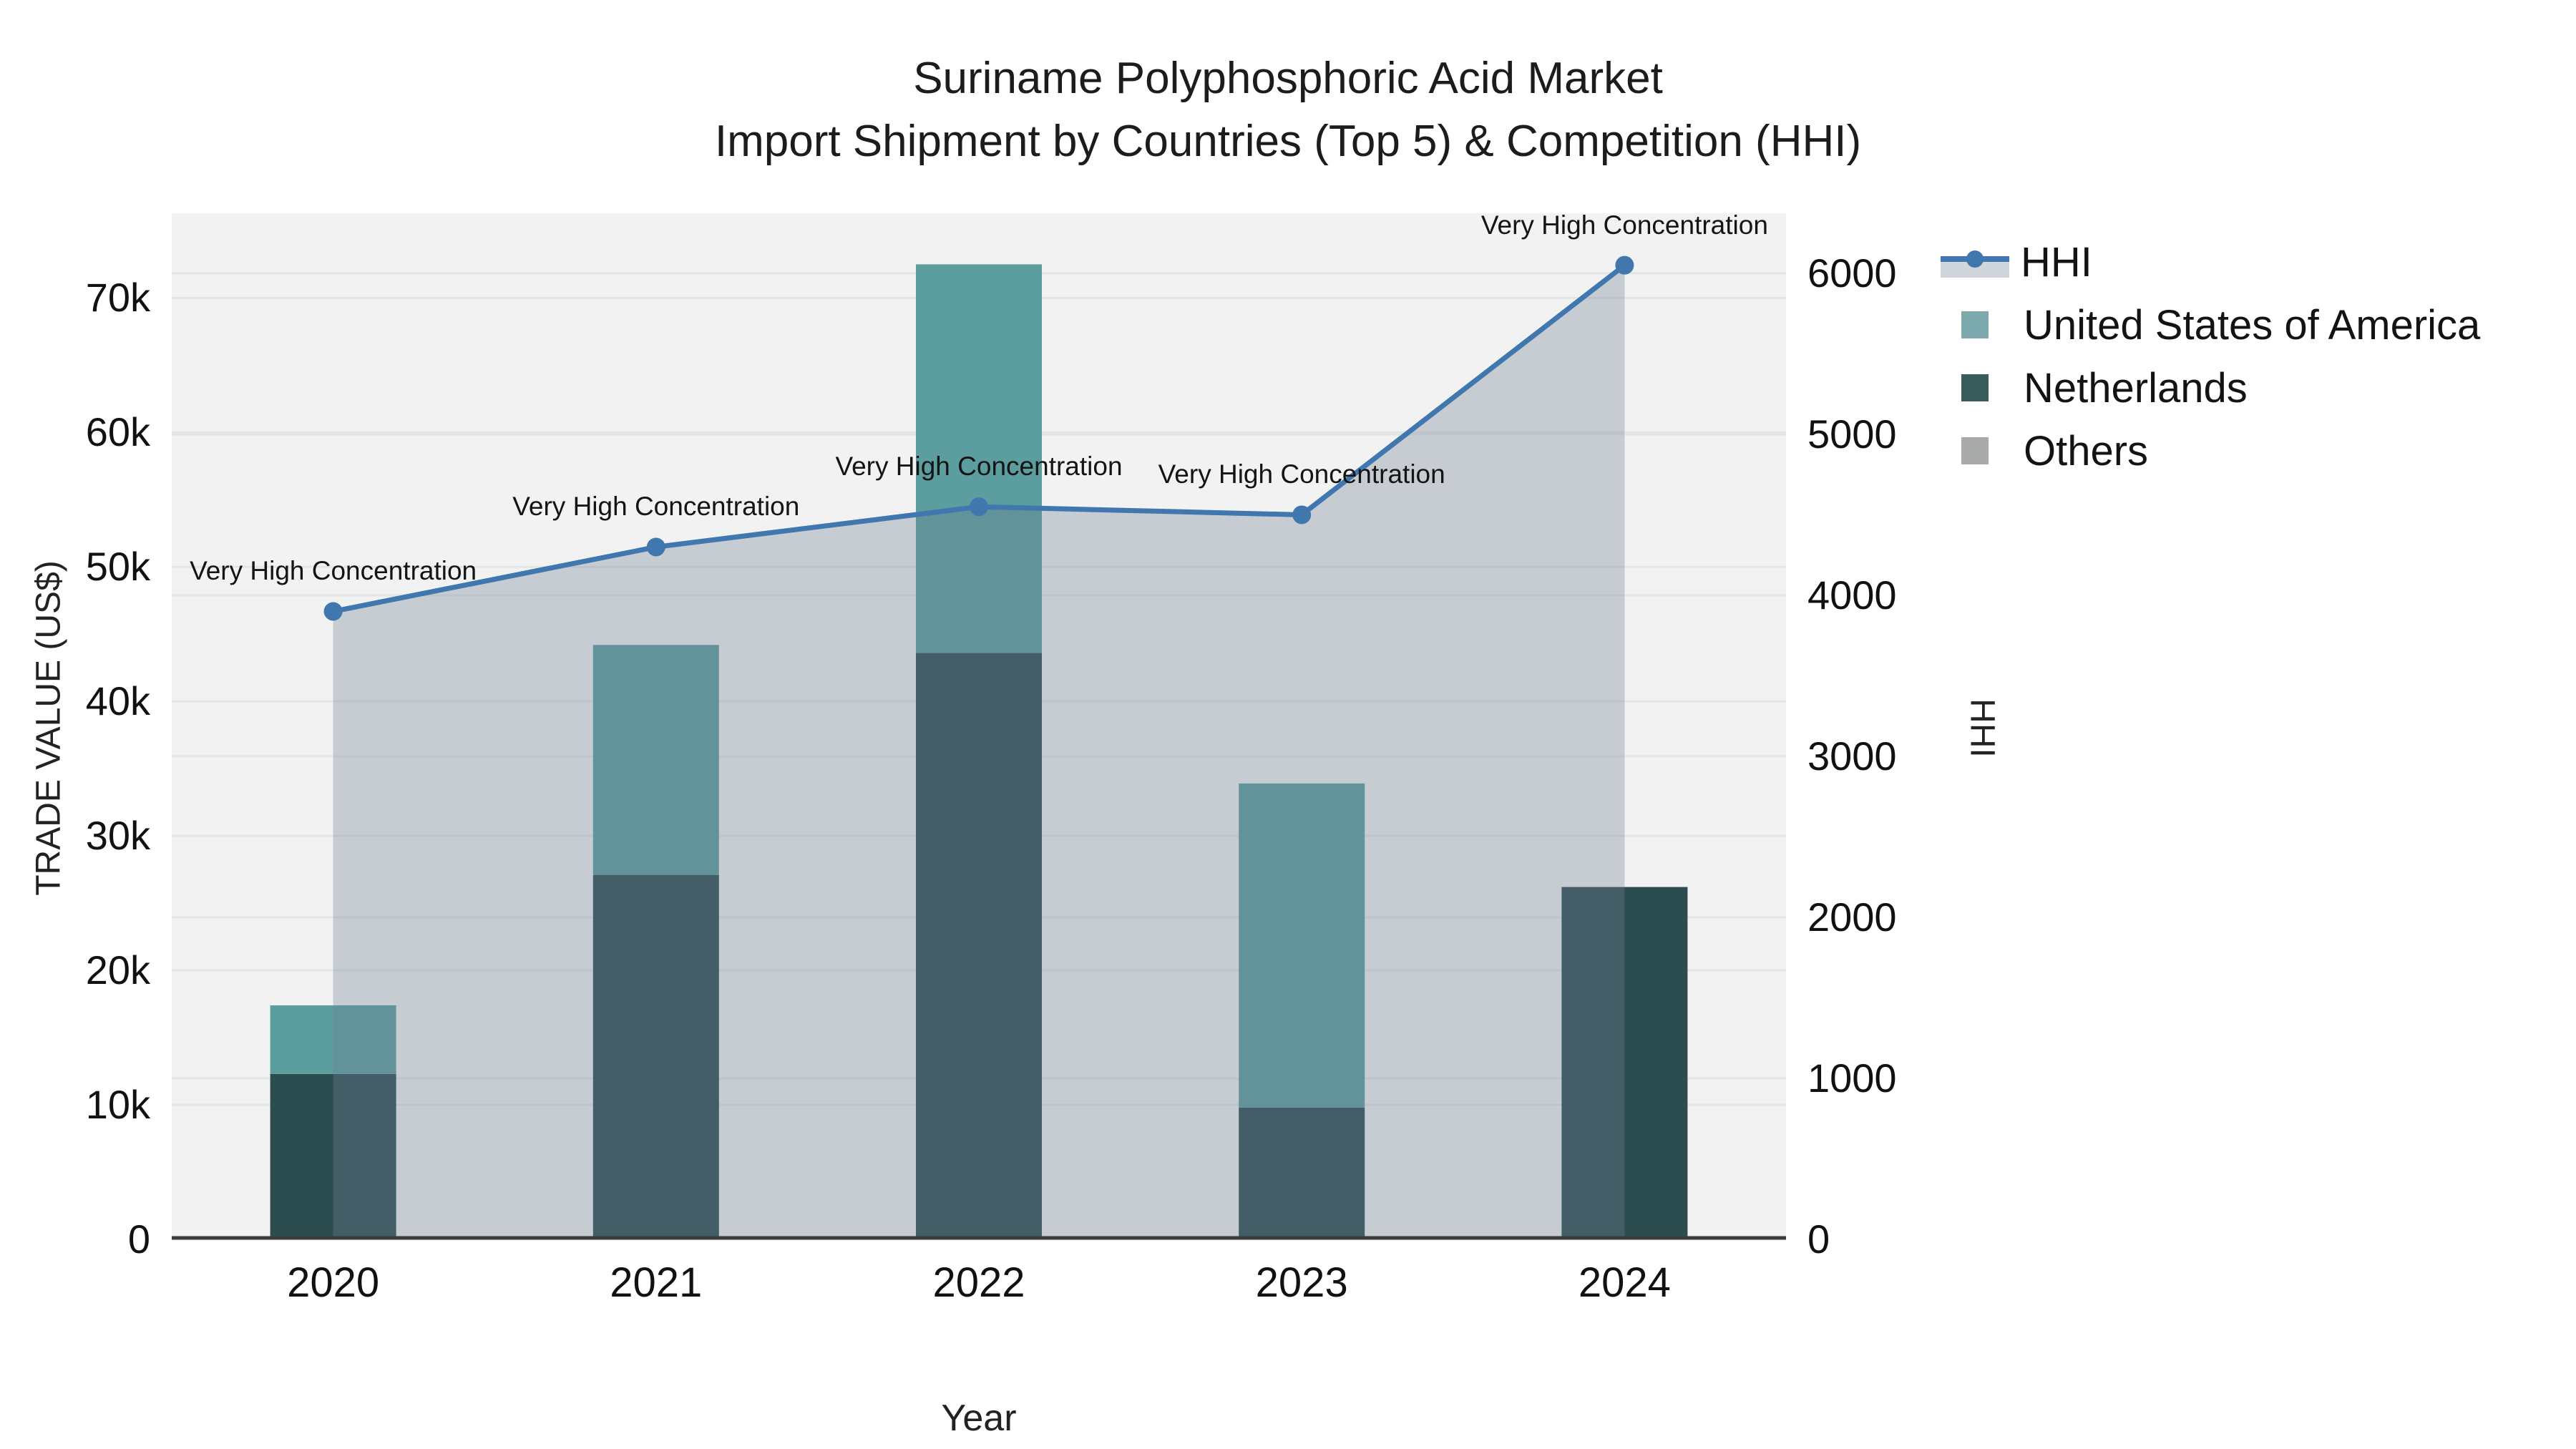 Image resolution: width=2576 pixels, height=1449 pixels. I want to click on legend-label-usa: United States of America, so click(2252, 324).